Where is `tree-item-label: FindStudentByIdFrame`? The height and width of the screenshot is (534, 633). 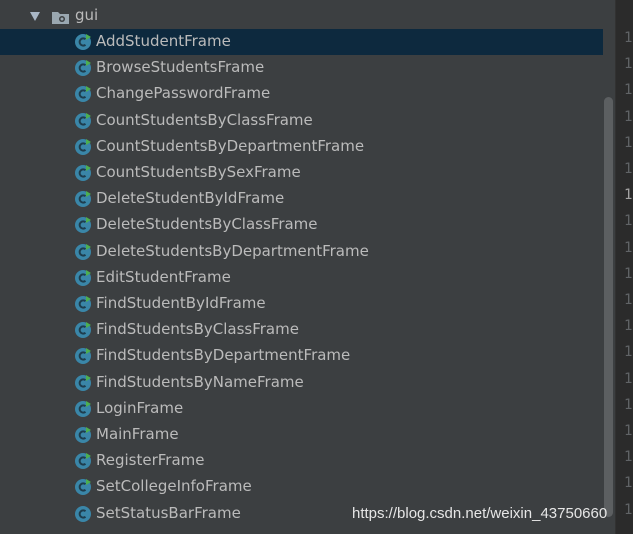 tree-item-label: FindStudentByIdFrame is located at coordinates (181, 303).